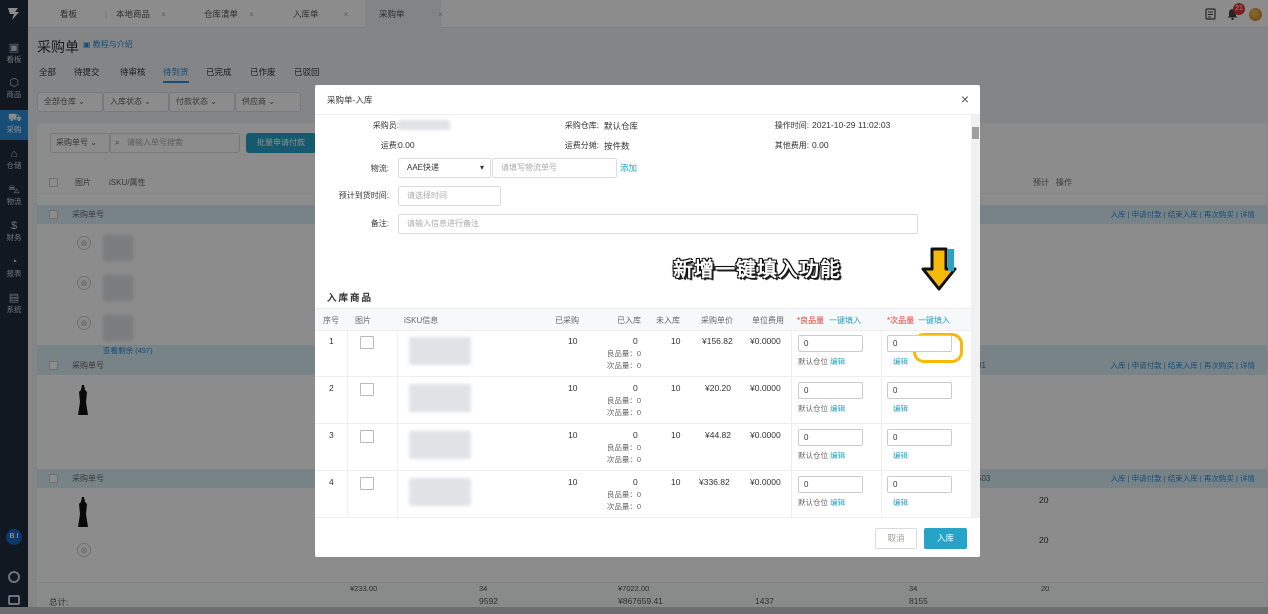 Image resolution: width=1268 pixels, height=614 pixels. What do you see at coordinates (331, 388) in the screenshot?
I see `row-no: 2` at bounding box center [331, 388].